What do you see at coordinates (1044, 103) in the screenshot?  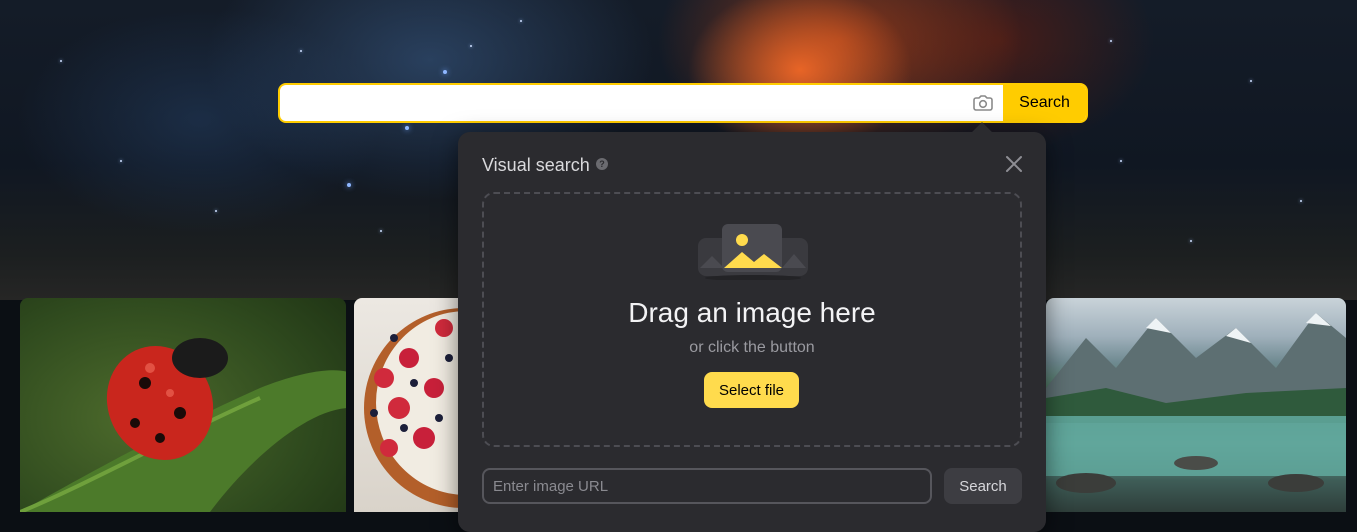 I see `search-button: Search` at bounding box center [1044, 103].